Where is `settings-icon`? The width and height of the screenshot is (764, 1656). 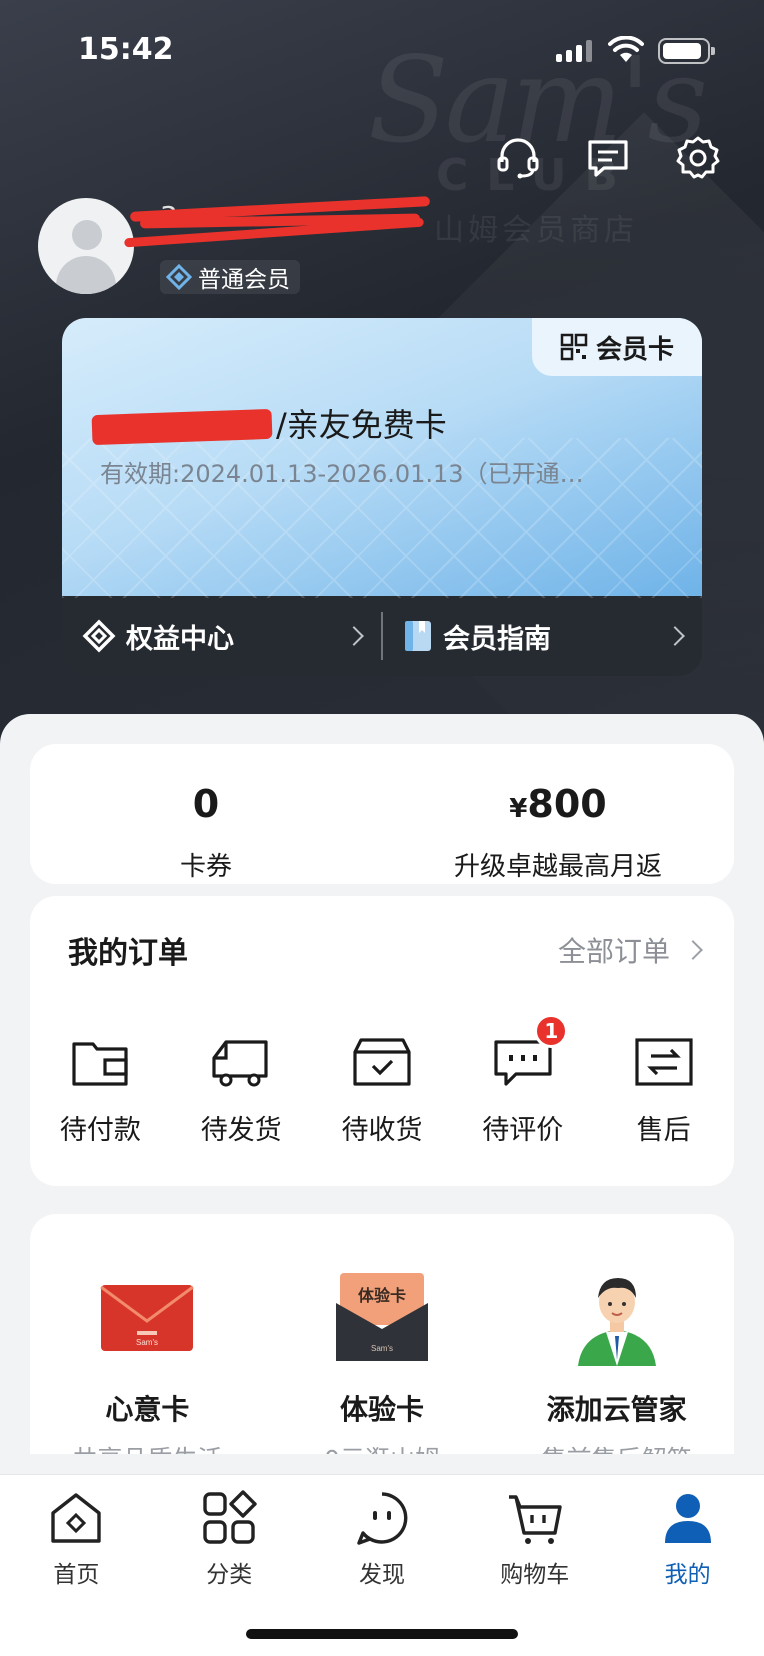 settings-icon is located at coordinates (698, 158).